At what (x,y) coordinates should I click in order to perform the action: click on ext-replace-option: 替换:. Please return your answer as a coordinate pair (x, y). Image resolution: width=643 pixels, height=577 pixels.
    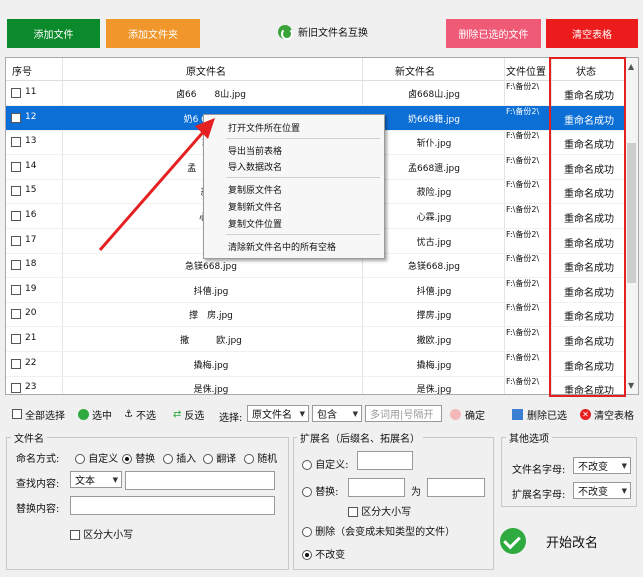
    Looking at the image, I should click on (320, 490).